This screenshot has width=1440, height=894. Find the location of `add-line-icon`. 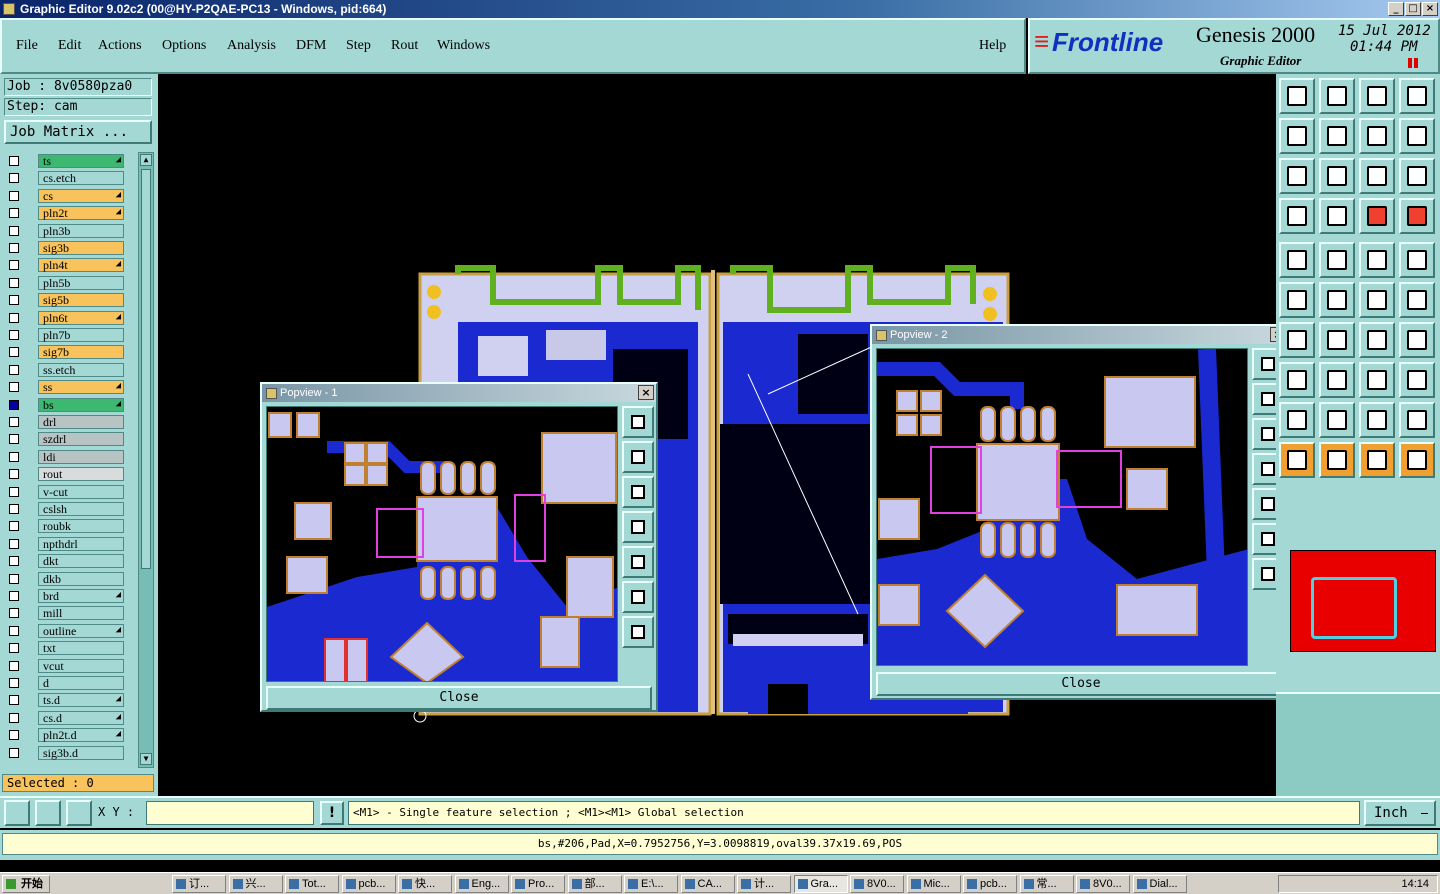

add-line-icon is located at coordinates (1337, 260).